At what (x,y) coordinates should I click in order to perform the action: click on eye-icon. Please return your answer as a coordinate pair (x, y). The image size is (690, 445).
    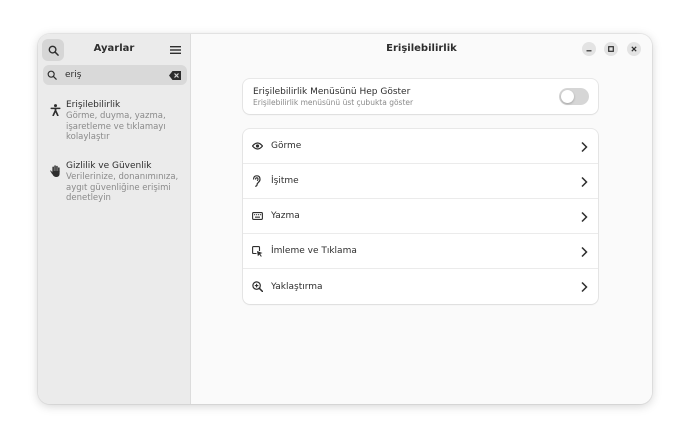
    Looking at the image, I should click on (259, 146).